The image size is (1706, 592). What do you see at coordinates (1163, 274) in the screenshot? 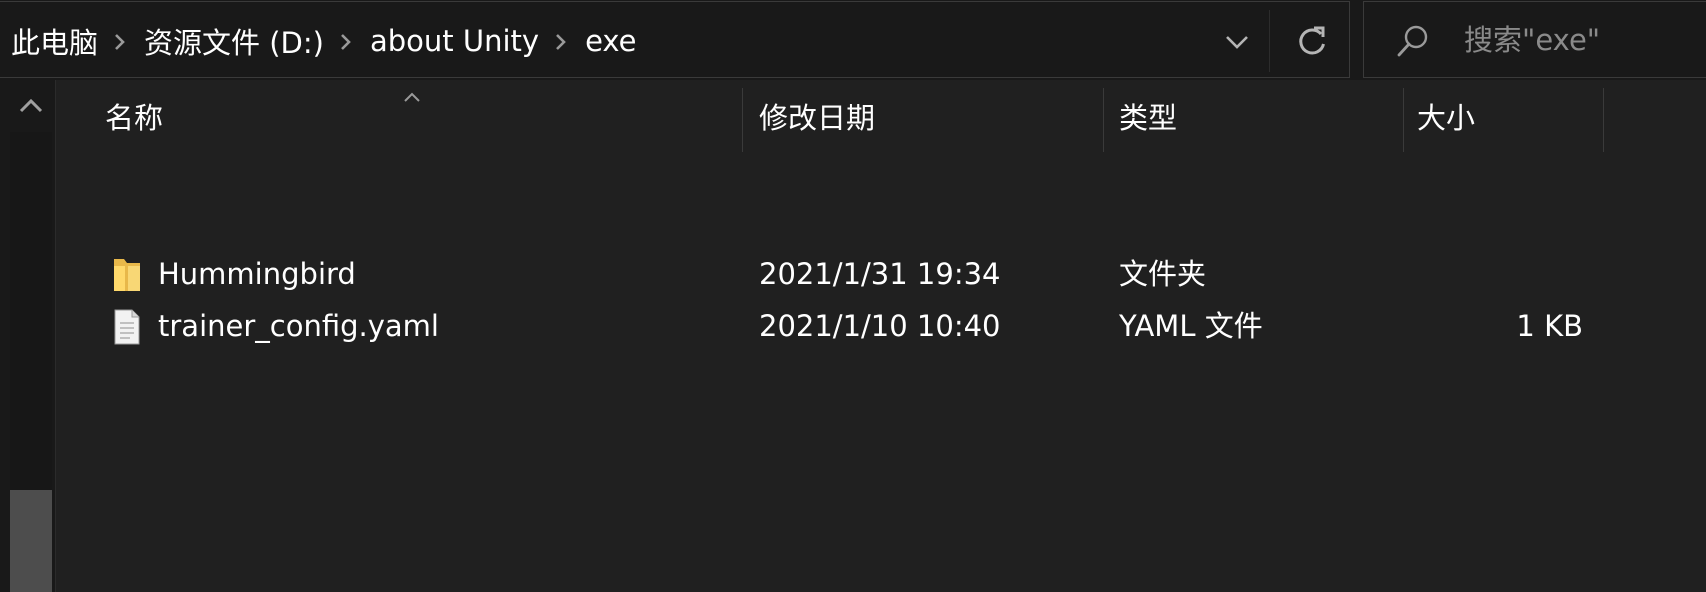
I see `file-type: 文件夹` at bounding box center [1163, 274].